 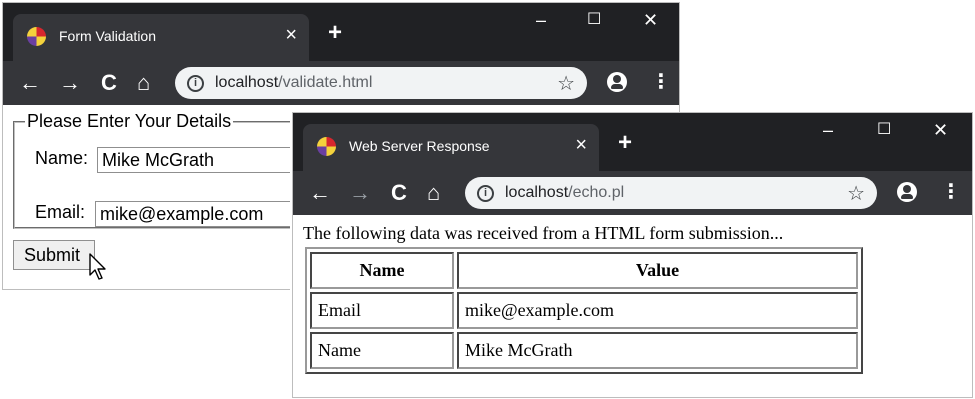 I want to click on title-bar: Web Server Response × + – ☐ ✕, so click(x=632, y=142).